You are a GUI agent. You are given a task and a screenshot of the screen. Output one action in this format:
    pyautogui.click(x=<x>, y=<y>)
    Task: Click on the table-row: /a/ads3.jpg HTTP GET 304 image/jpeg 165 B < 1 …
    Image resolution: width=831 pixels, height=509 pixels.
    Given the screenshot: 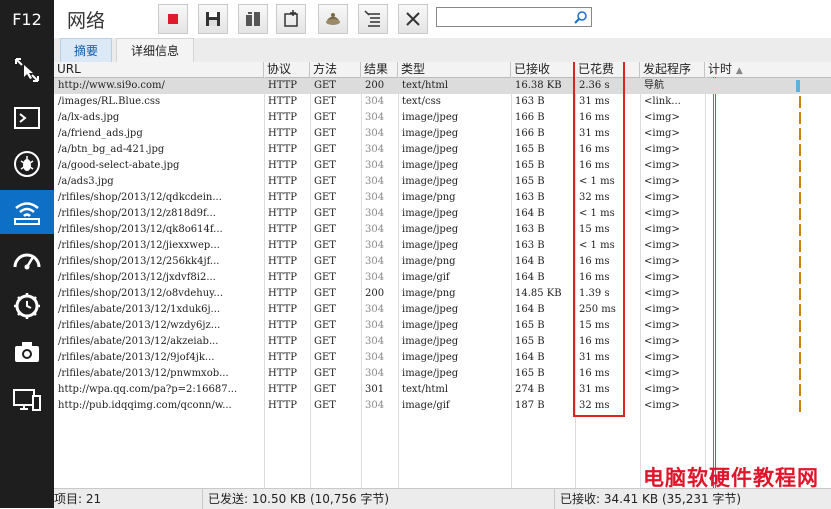 What is the action you would take?
    pyautogui.click(x=442, y=182)
    